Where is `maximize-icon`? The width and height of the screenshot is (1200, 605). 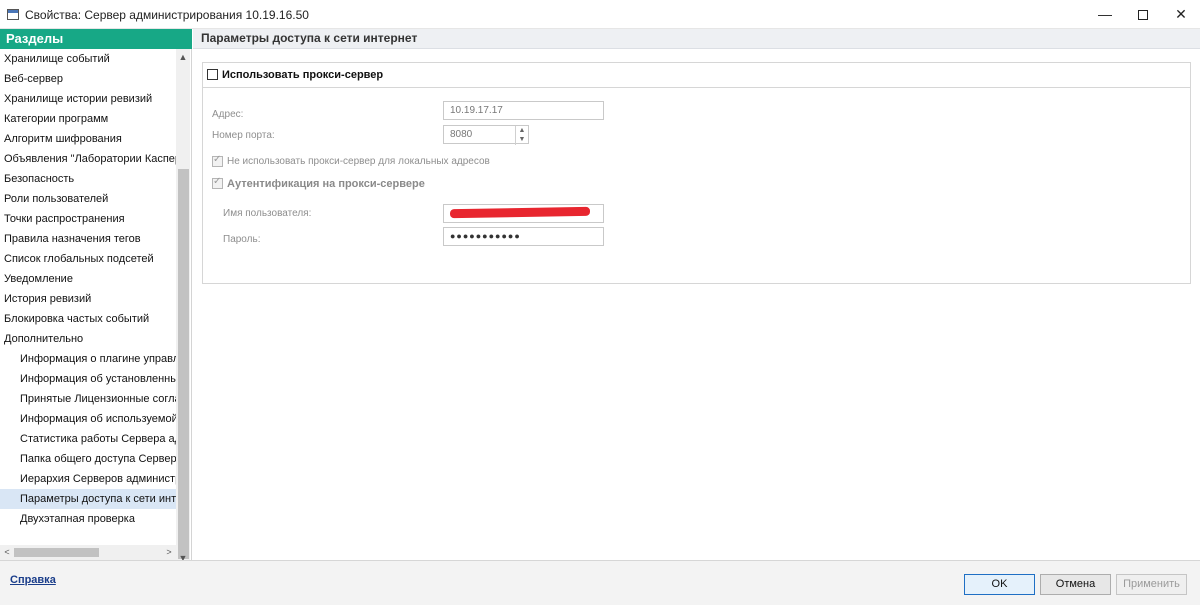 maximize-icon is located at coordinates (1143, 15).